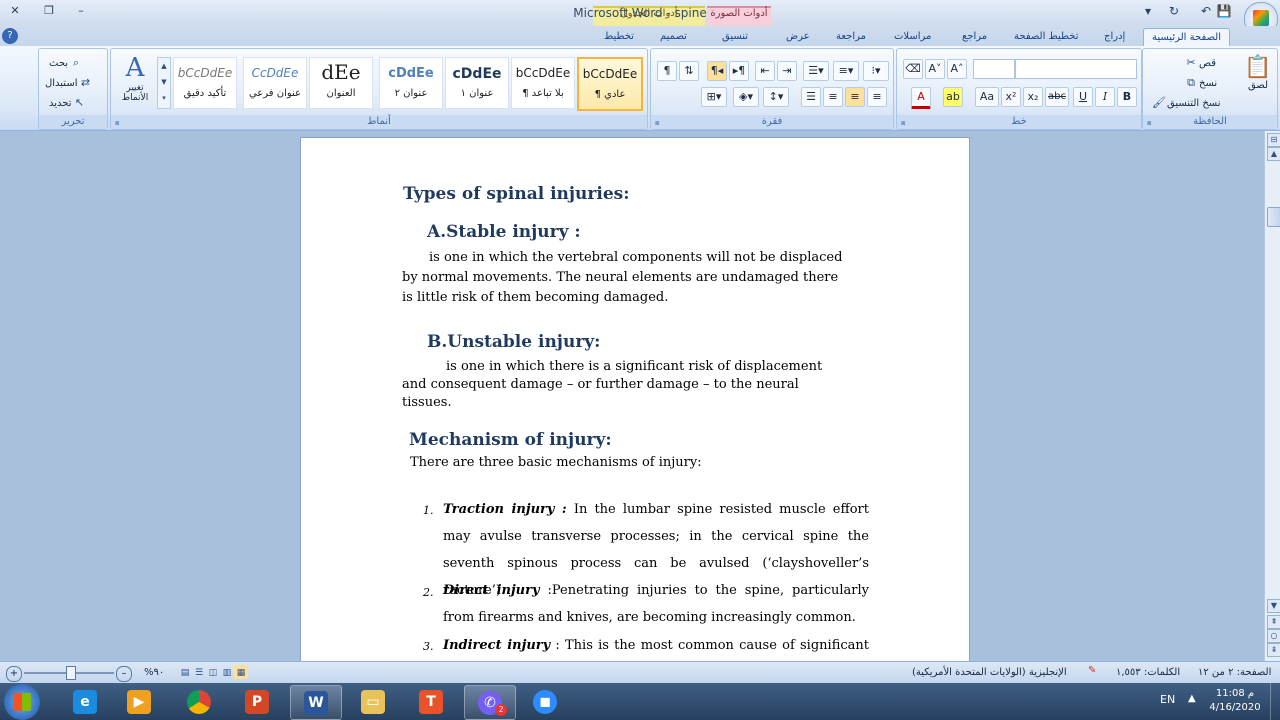  I want to click on bullets-icon: ⁝▾, so click(876, 71).